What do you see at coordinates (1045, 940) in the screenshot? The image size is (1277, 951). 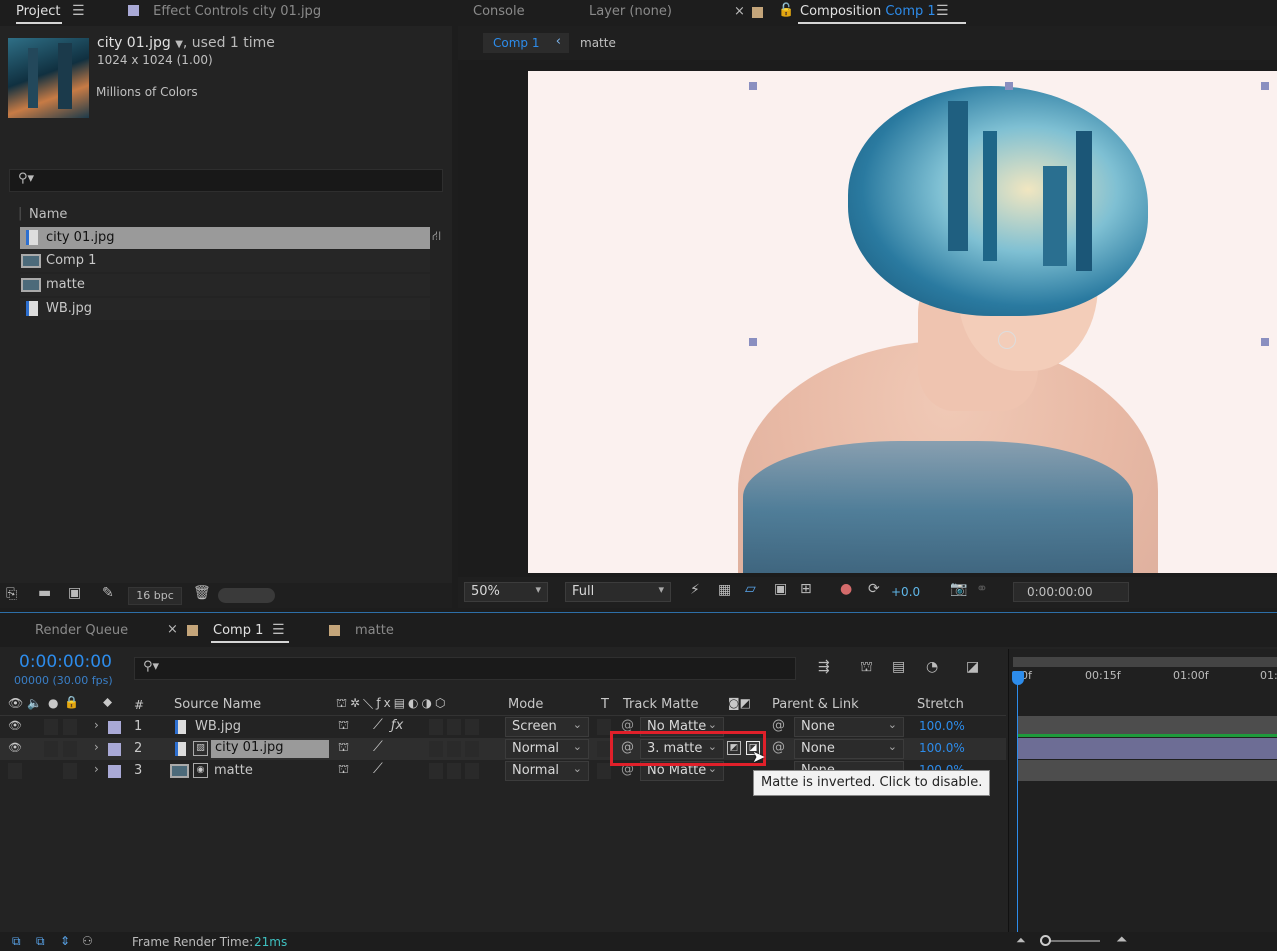 I see `zoom-slider-thumb` at bounding box center [1045, 940].